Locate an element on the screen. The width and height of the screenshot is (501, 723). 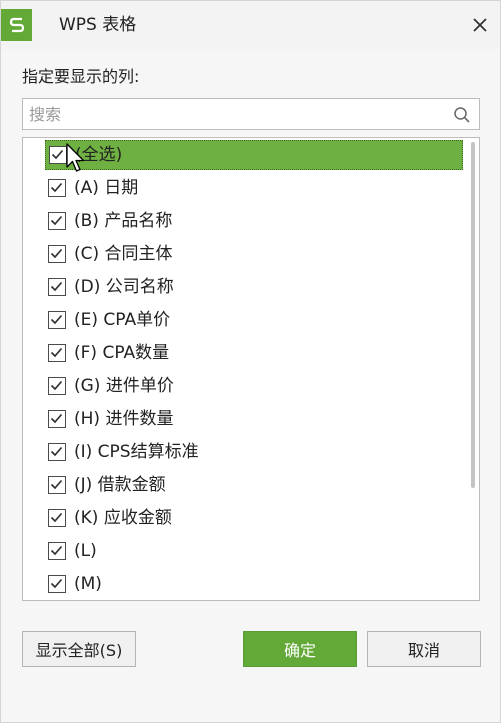
cancel-button: 取消 is located at coordinates (424, 649).